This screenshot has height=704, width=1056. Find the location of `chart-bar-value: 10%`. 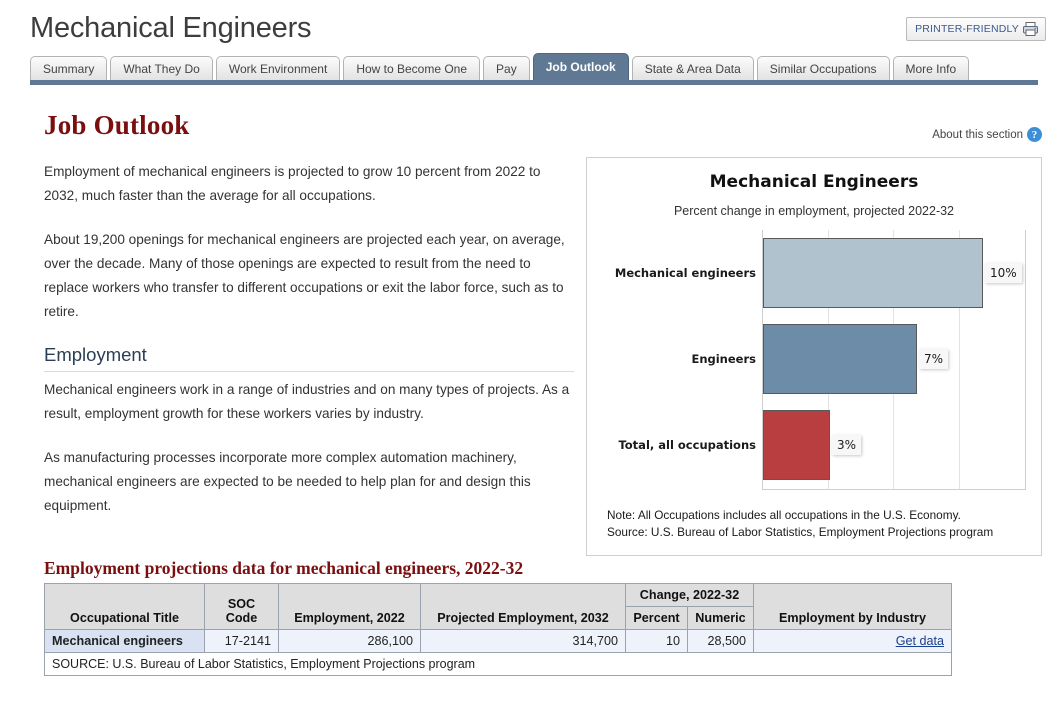

chart-bar-value: 10% is located at coordinates (1003, 273).